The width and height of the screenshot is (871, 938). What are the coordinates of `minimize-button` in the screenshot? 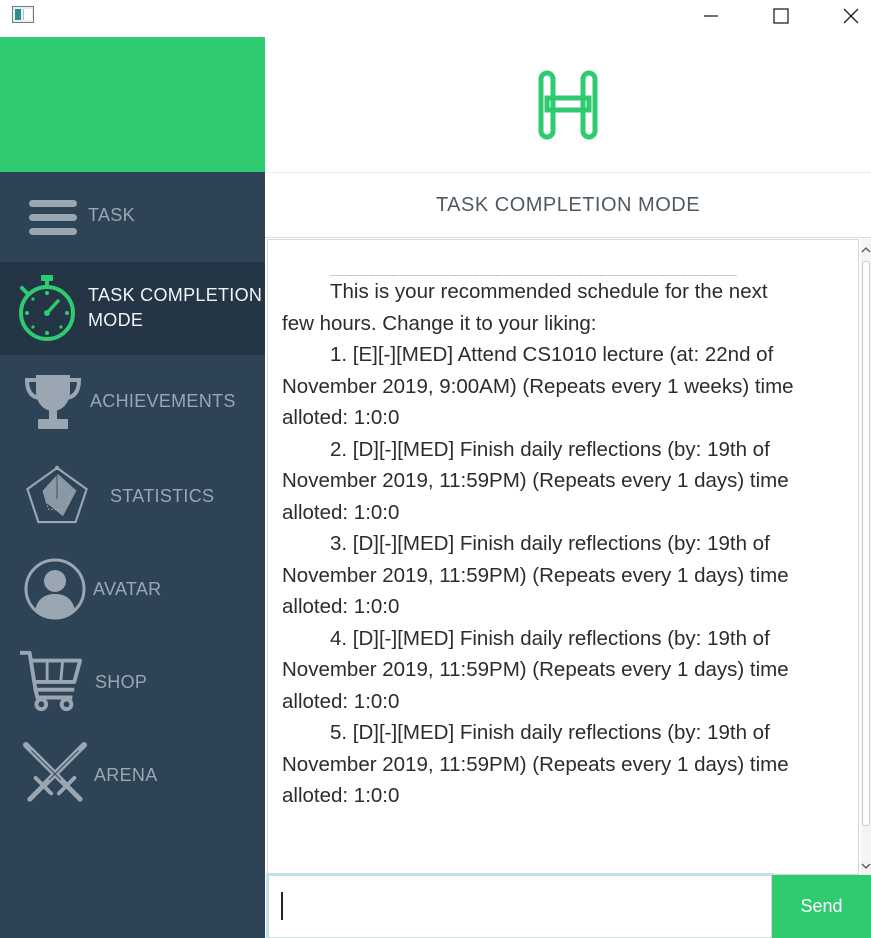 It's located at (711, 16).